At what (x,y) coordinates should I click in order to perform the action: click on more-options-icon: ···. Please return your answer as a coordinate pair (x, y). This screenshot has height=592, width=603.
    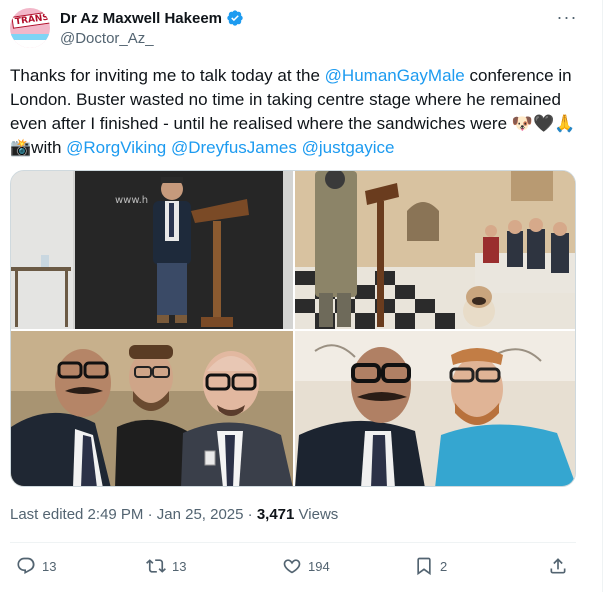
    Looking at the image, I should click on (567, 19).